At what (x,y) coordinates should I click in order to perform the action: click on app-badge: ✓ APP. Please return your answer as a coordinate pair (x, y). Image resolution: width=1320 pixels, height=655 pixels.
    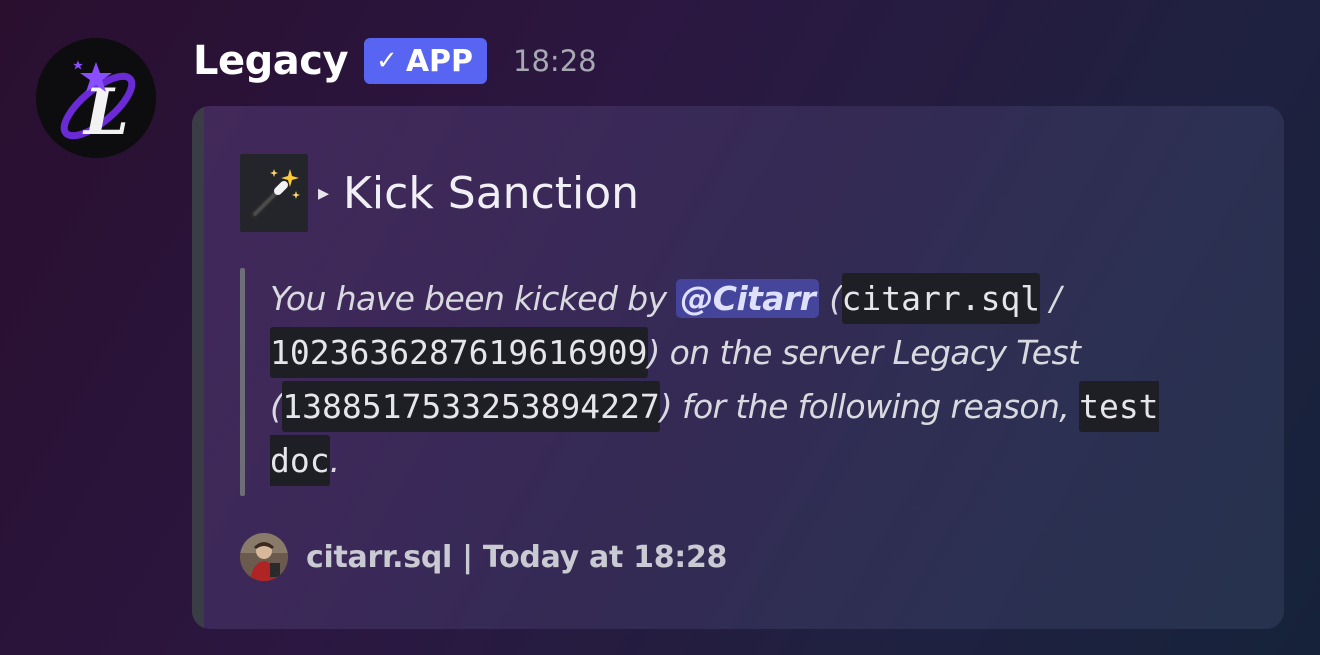
    Looking at the image, I should click on (426, 61).